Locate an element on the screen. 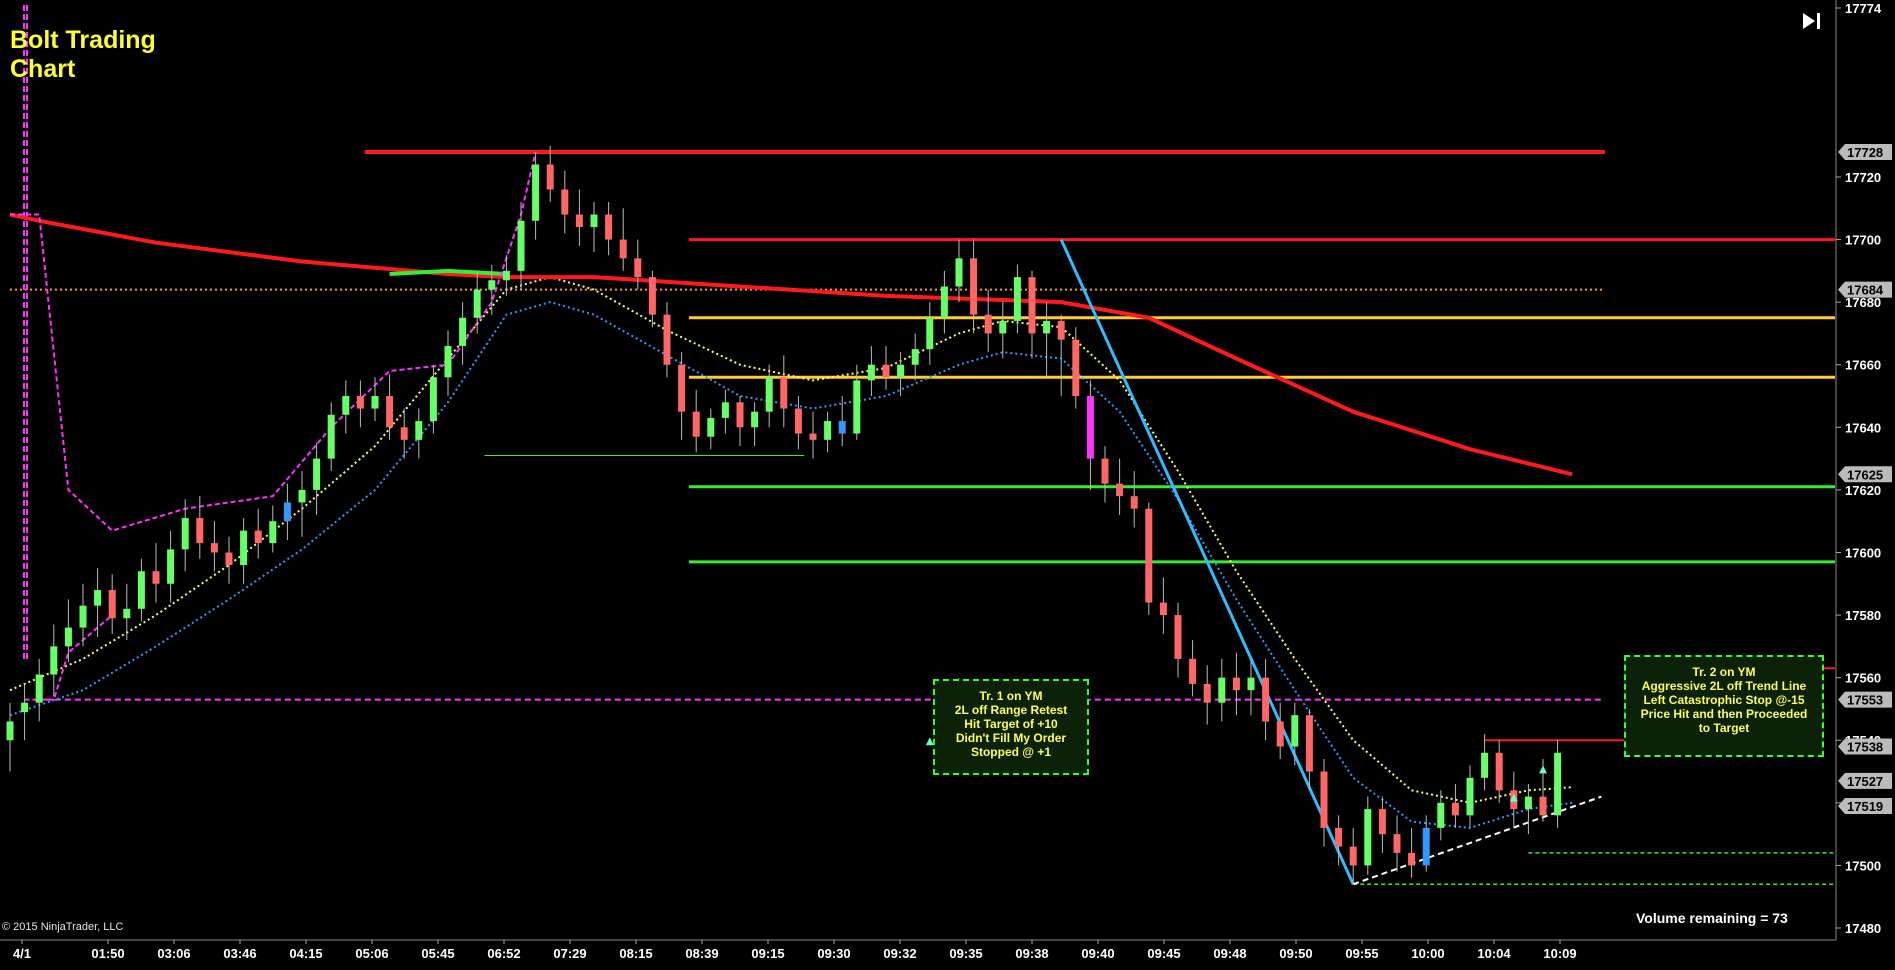 The width and height of the screenshot is (1895, 970). x-tick-label: 05:06 is located at coordinates (371, 953).